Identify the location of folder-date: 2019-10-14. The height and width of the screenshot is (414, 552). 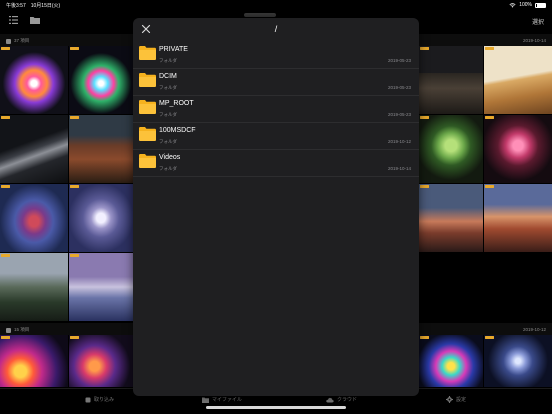
(399, 168).